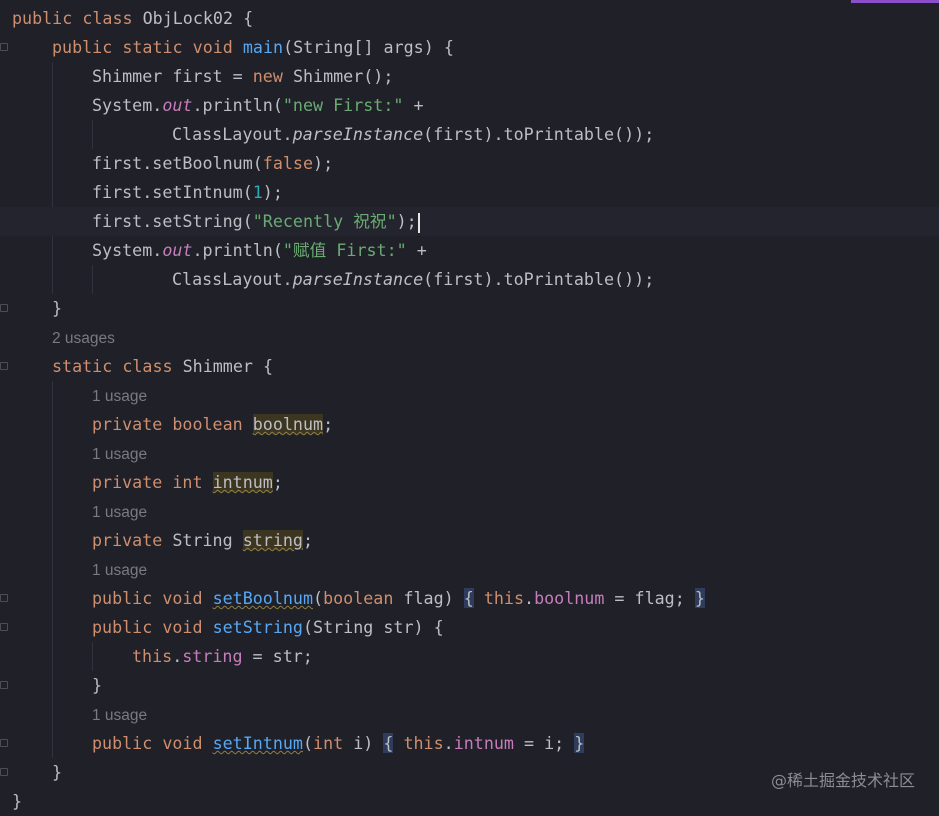  Describe the element at coordinates (242, 76) in the screenshot. I see `code-line: Shimmer first = new Shimmer();` at that location.